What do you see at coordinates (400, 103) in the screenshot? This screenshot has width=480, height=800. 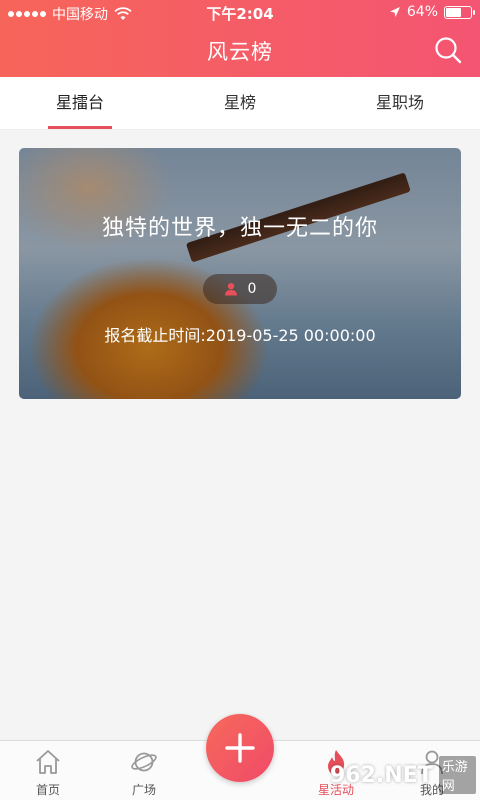 I see `tab-star-workplace: 星职场` at bounding box center [400, 103].